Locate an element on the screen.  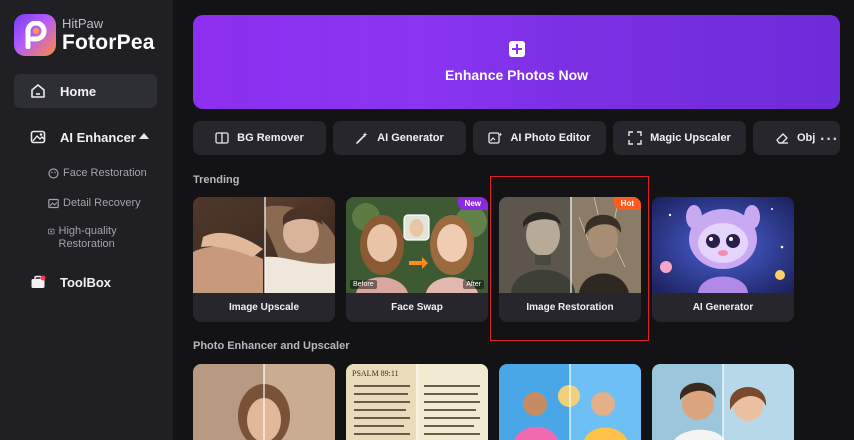
upscale-icon is located at coordinates (635, 138).